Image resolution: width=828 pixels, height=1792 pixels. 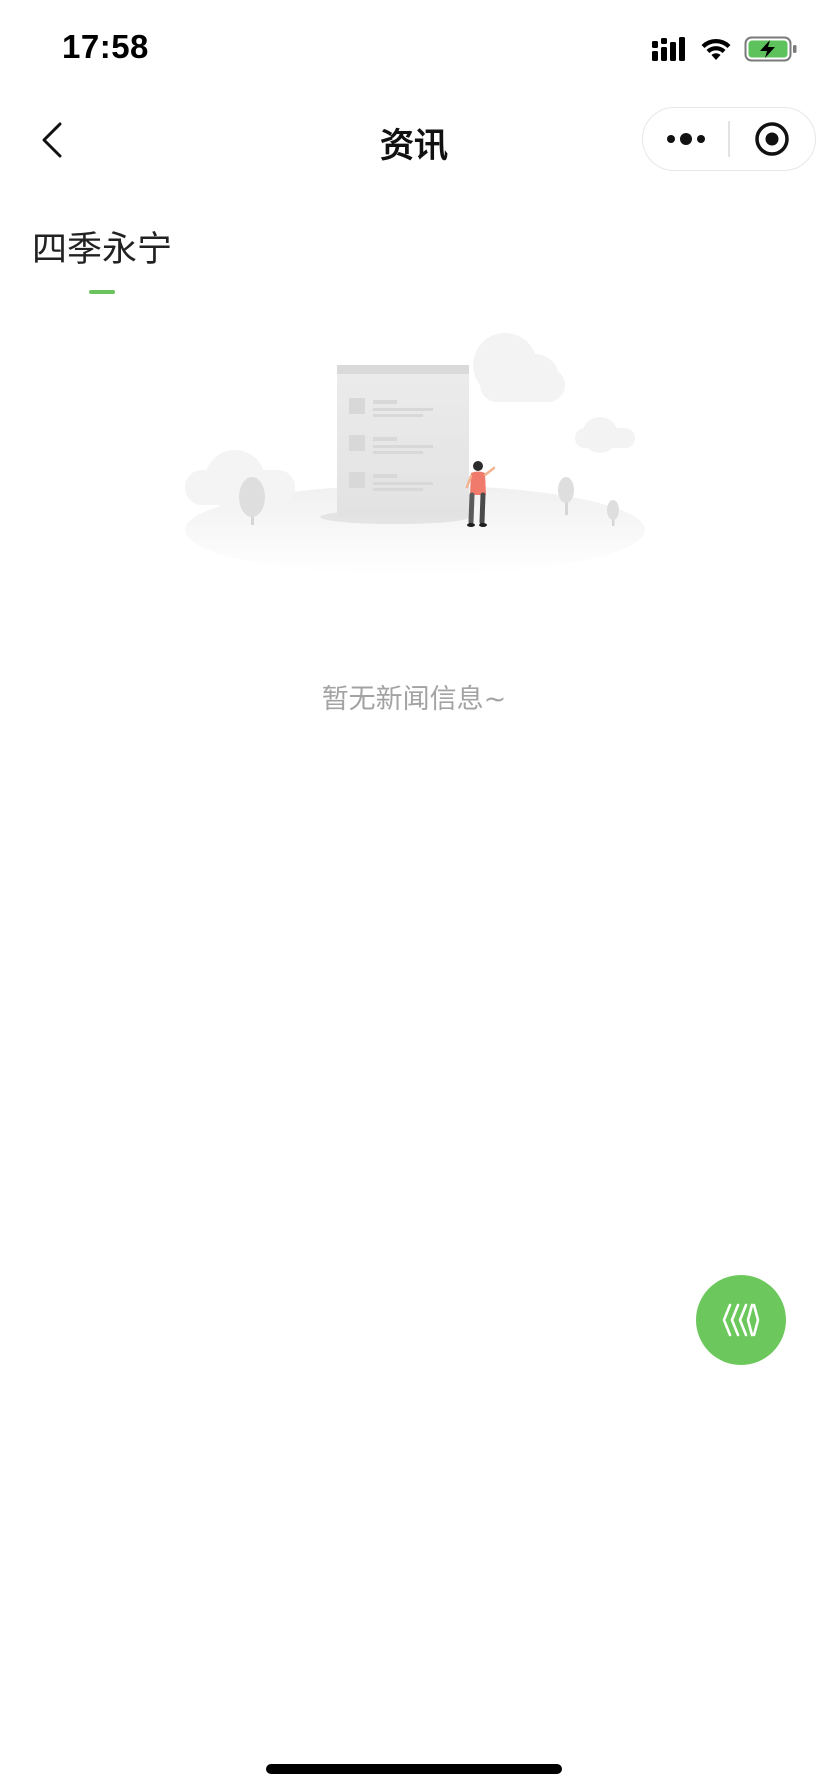 What do you see at coordinates (414, 140) in the screenshot?
I see `navigation-bar: 资讯` at bounding box center [414, 140].